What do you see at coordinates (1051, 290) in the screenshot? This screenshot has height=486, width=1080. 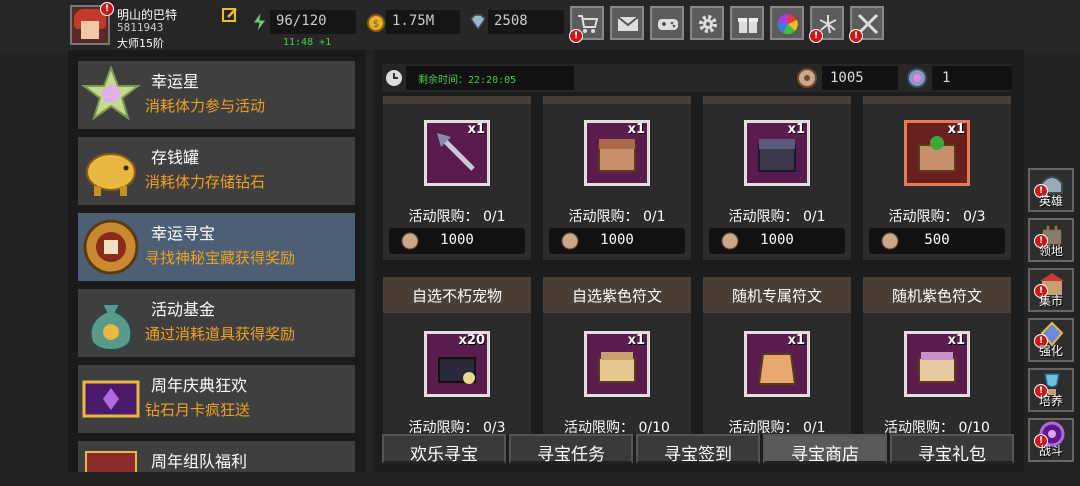 I see `side-menu-market: ! 集市` at bounding box center [1051, 290].